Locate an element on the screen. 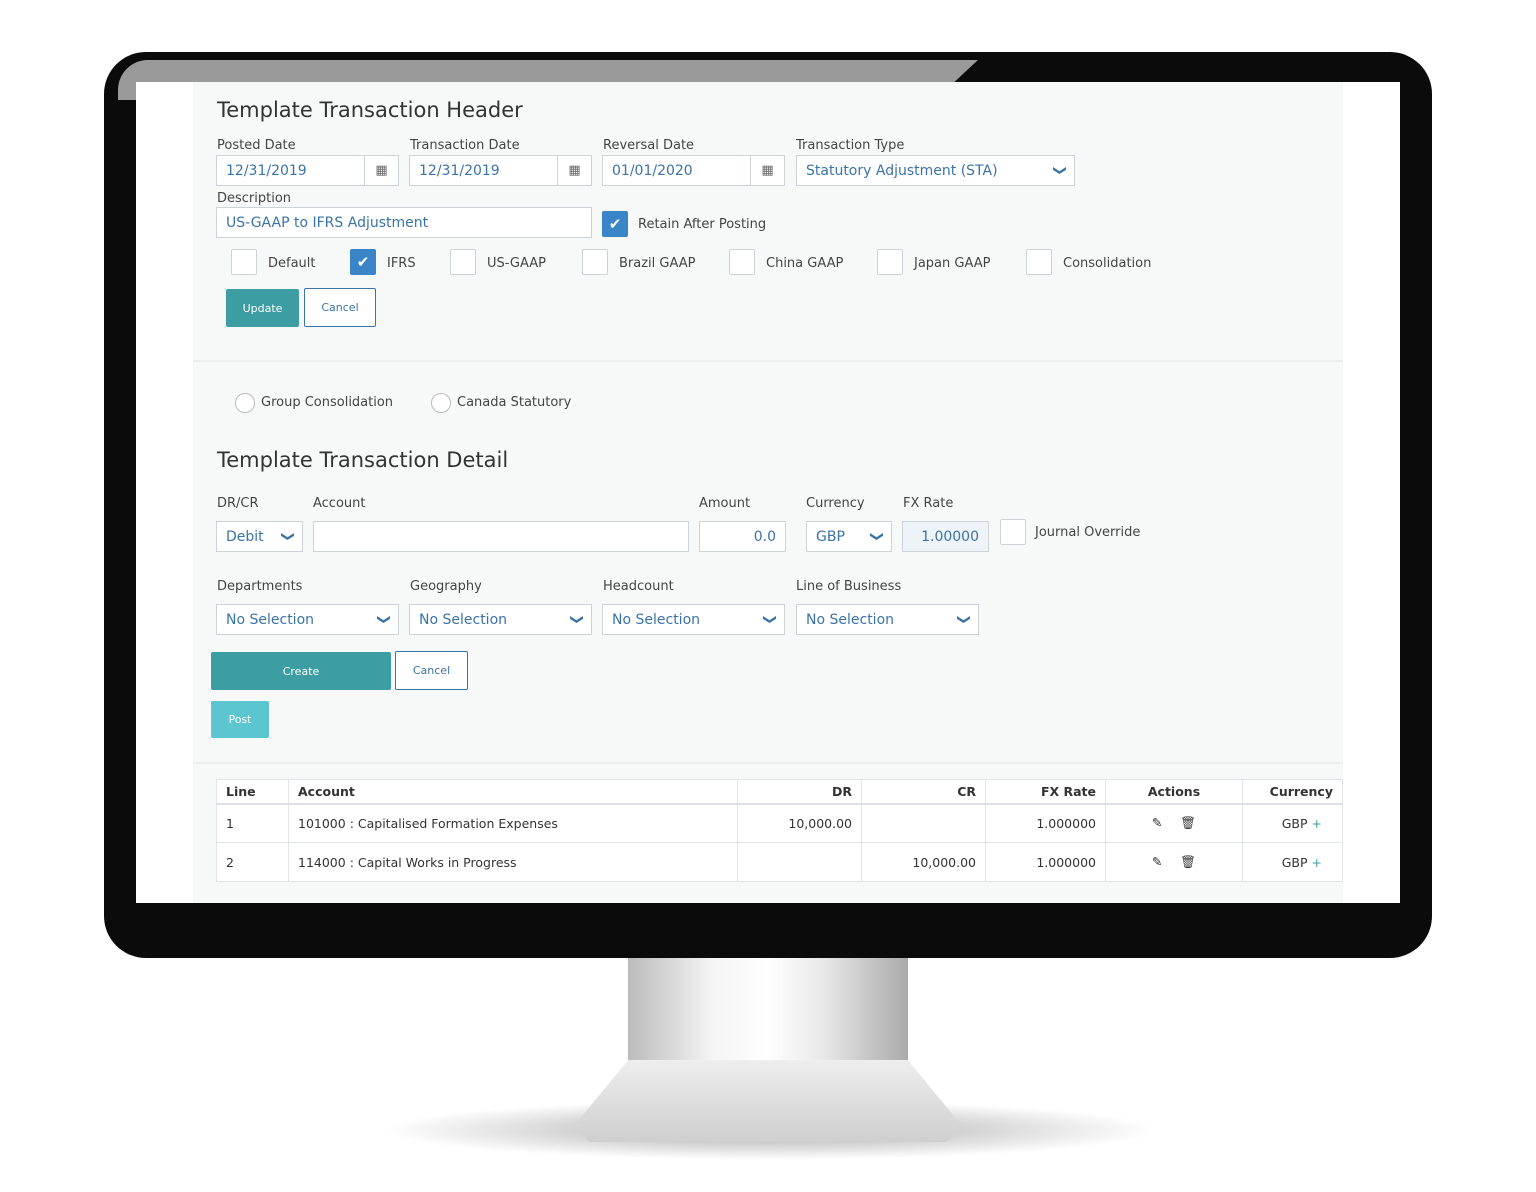 This screenshot has height=1192, width=1536. transaction-date-label: Transaction Date is located at coordinates (465, 145).